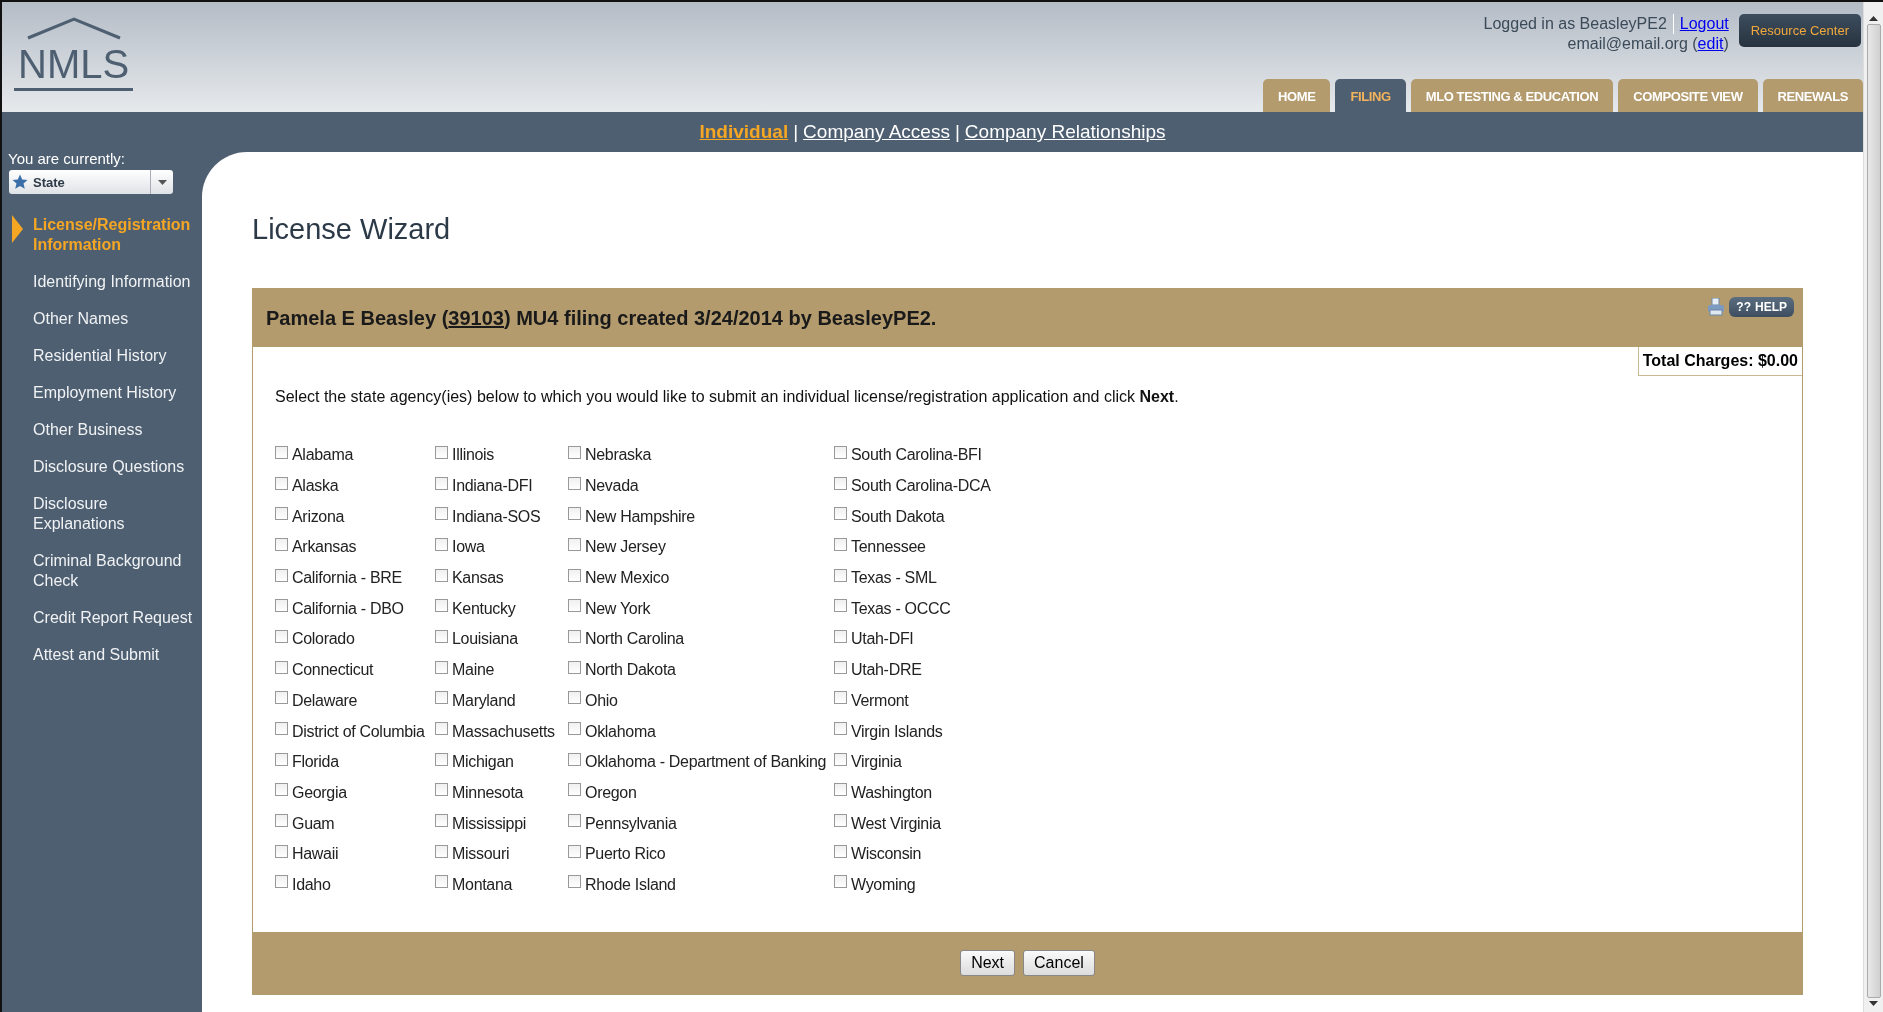 Image resolution: width=1883 pixels, height=1012 pixels. Describe the element at coordinates (630, 670) in the screenshot. I see `checkbox-label: North Dakota` at that location.